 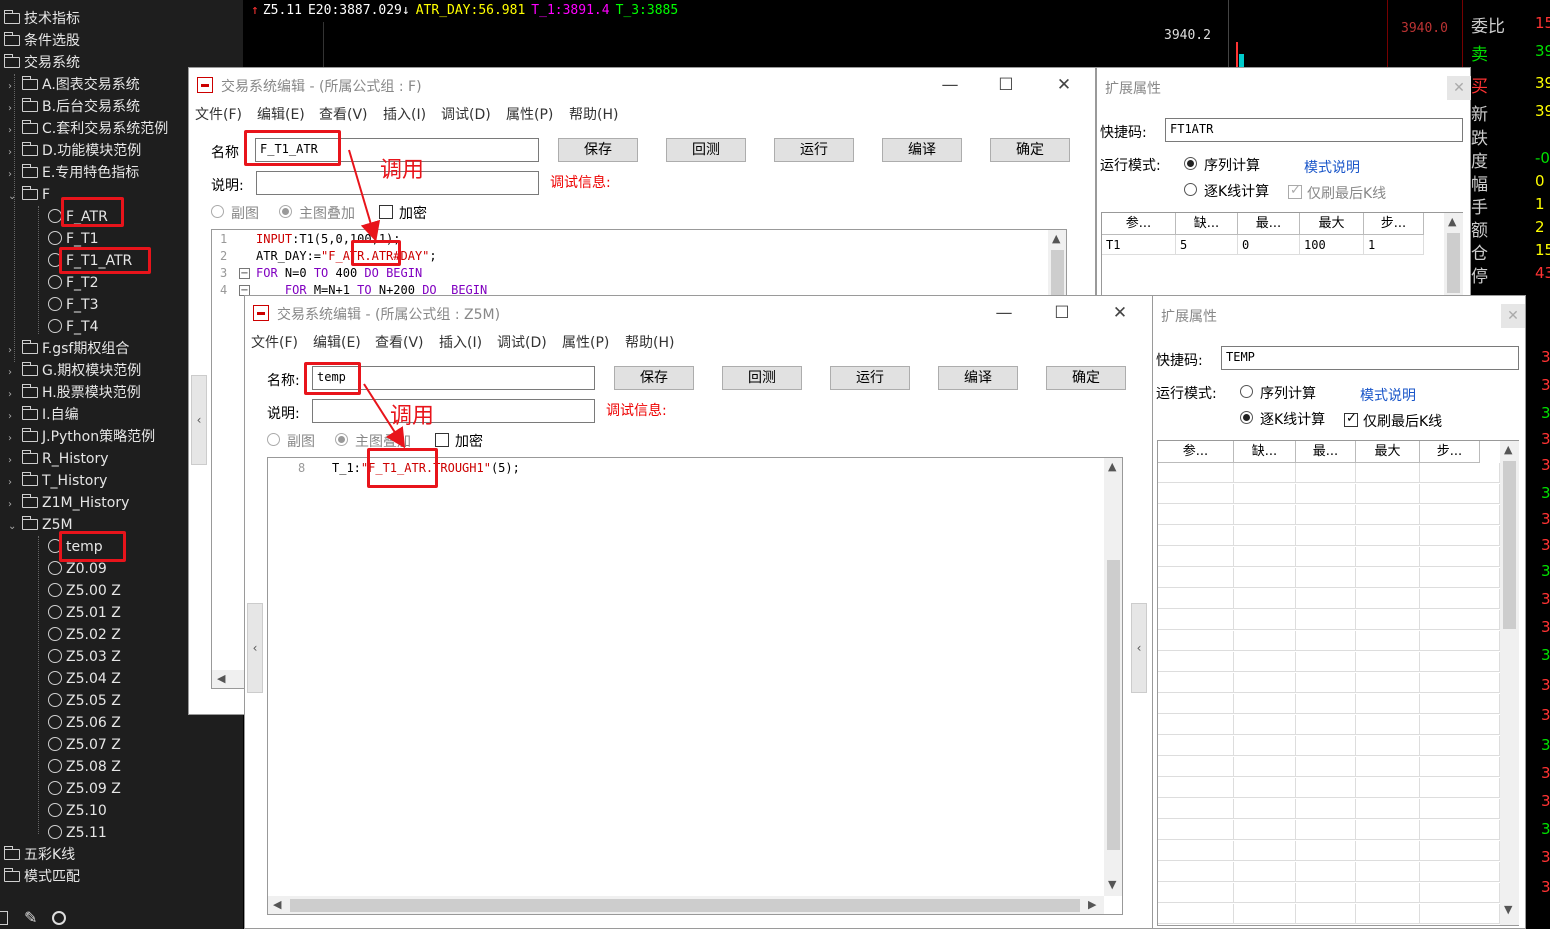 I want to click on sequence-calc-radio, so click(x=1190, y=163).